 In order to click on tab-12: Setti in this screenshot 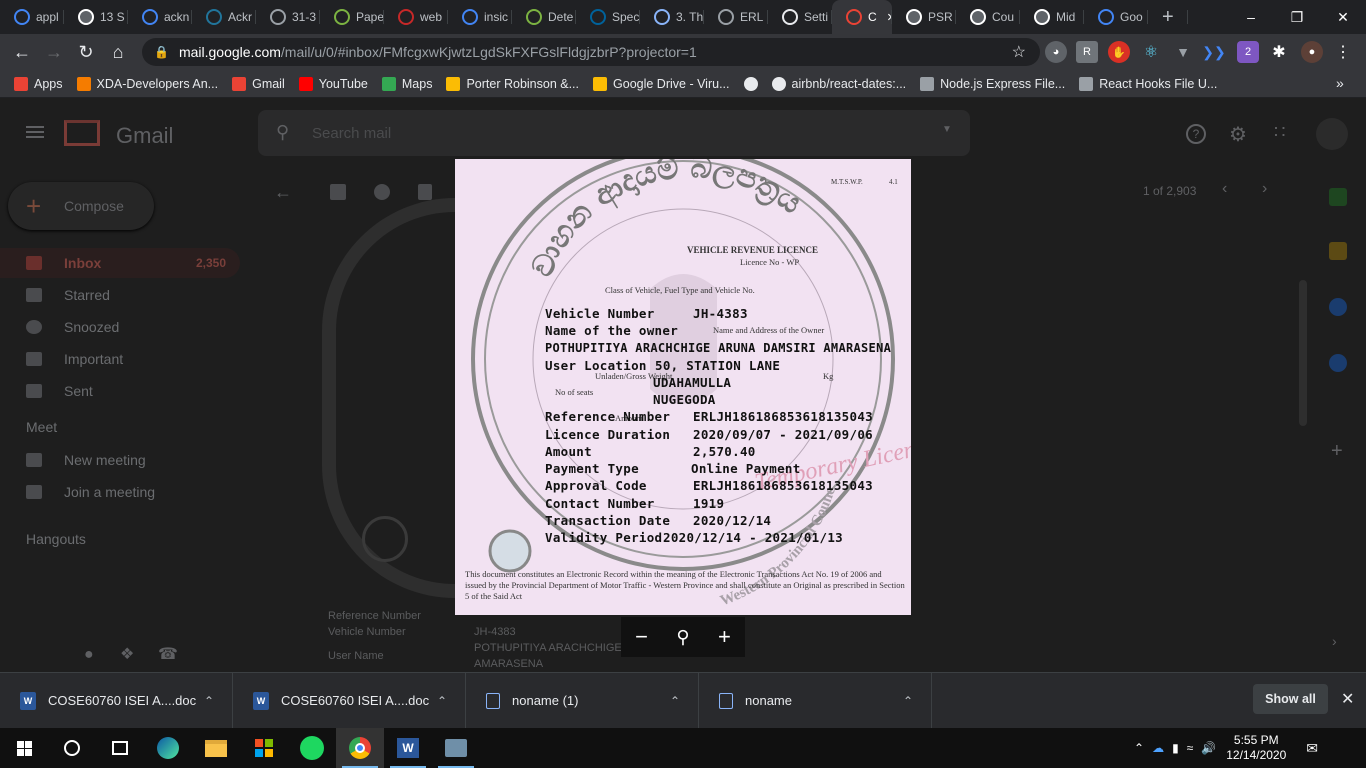, I will do `click(800, 17)`.